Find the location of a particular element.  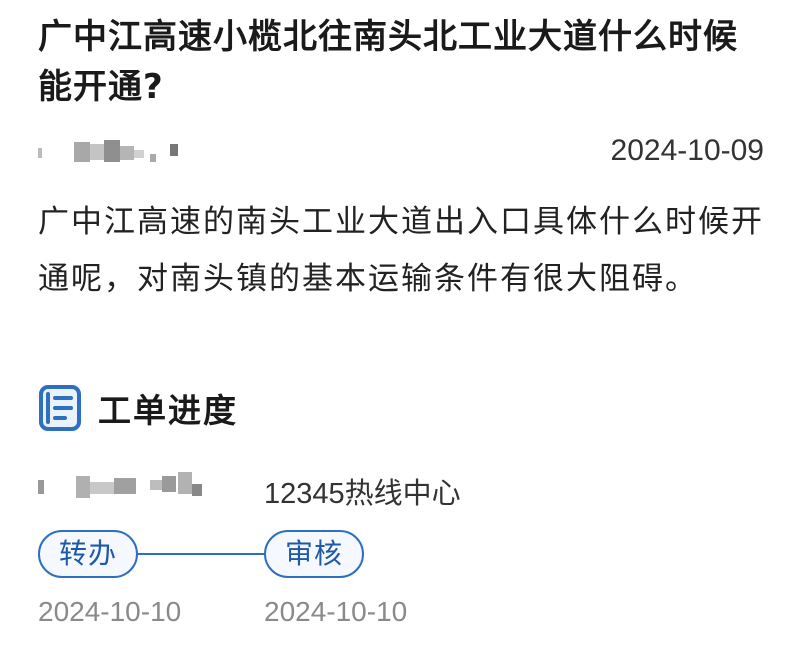

progress-timeline: 转办 审核 2024-10-10 2024-10-10 is located at coordinates (388, 583).